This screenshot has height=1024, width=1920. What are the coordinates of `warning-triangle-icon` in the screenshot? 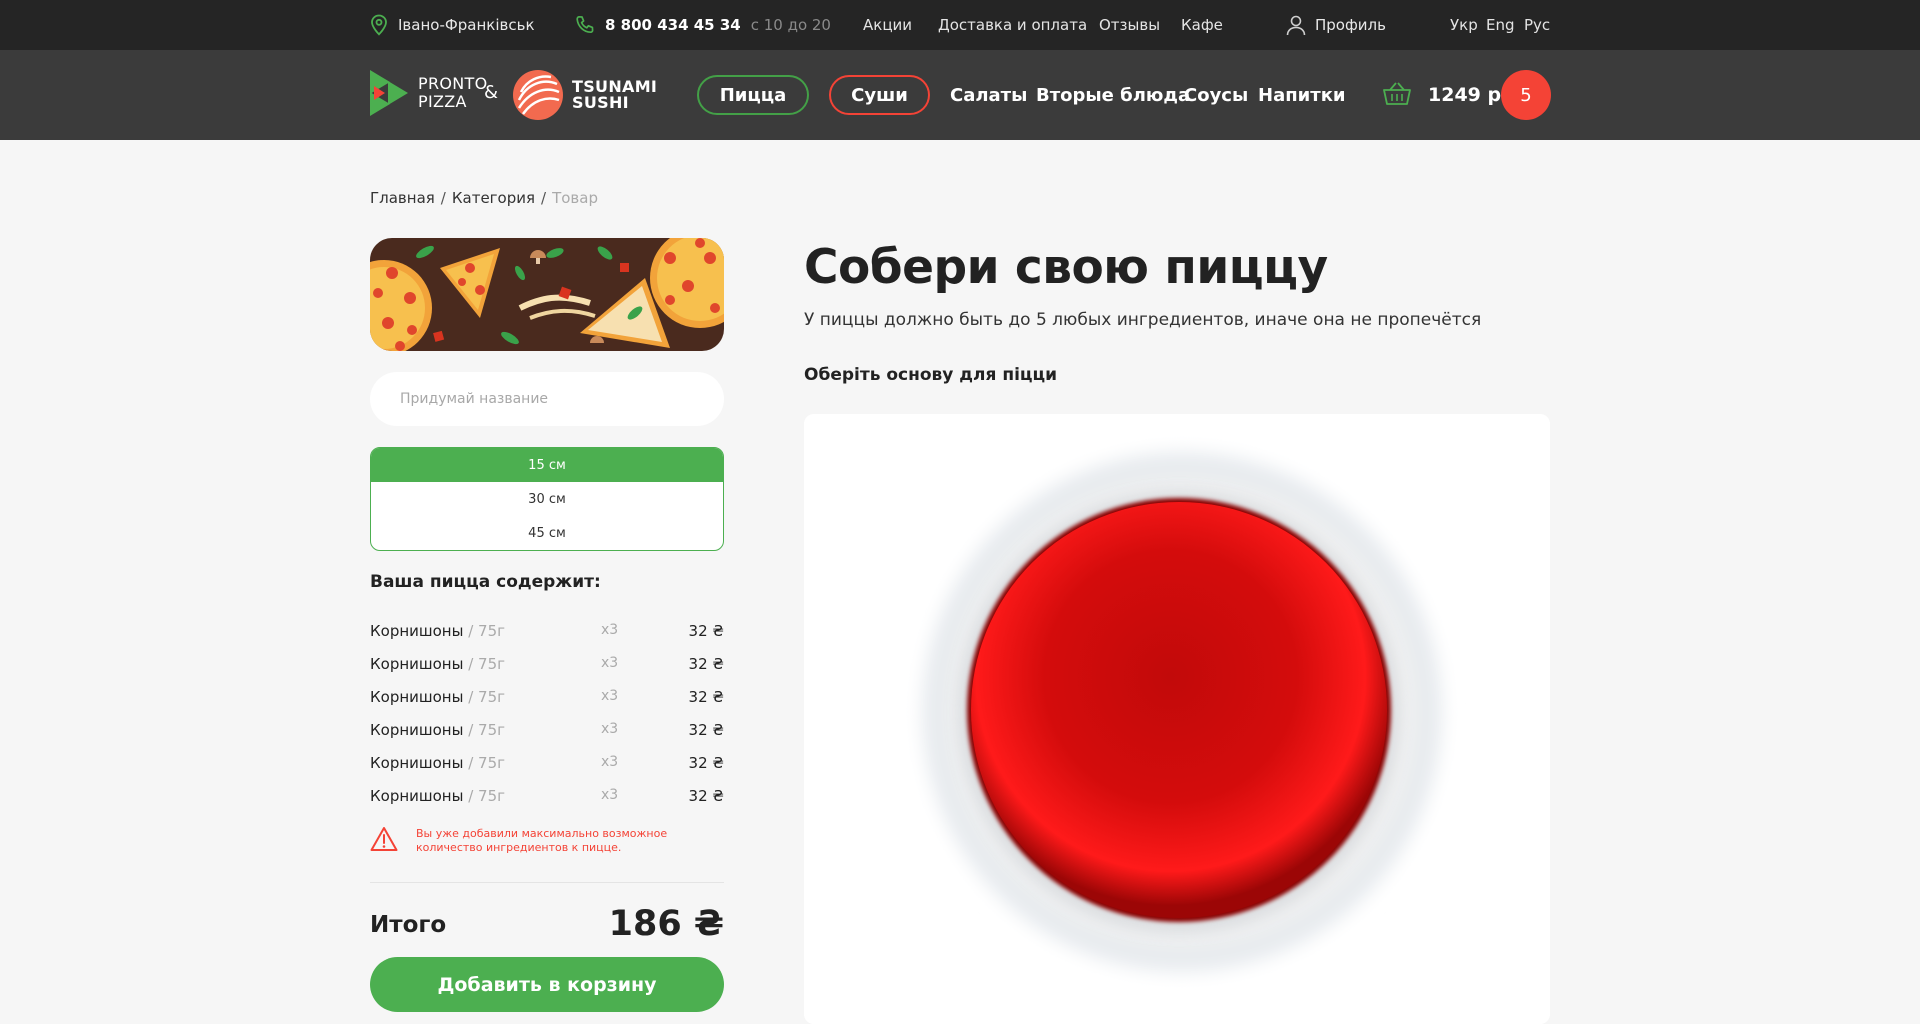 It's located at (384, 839).